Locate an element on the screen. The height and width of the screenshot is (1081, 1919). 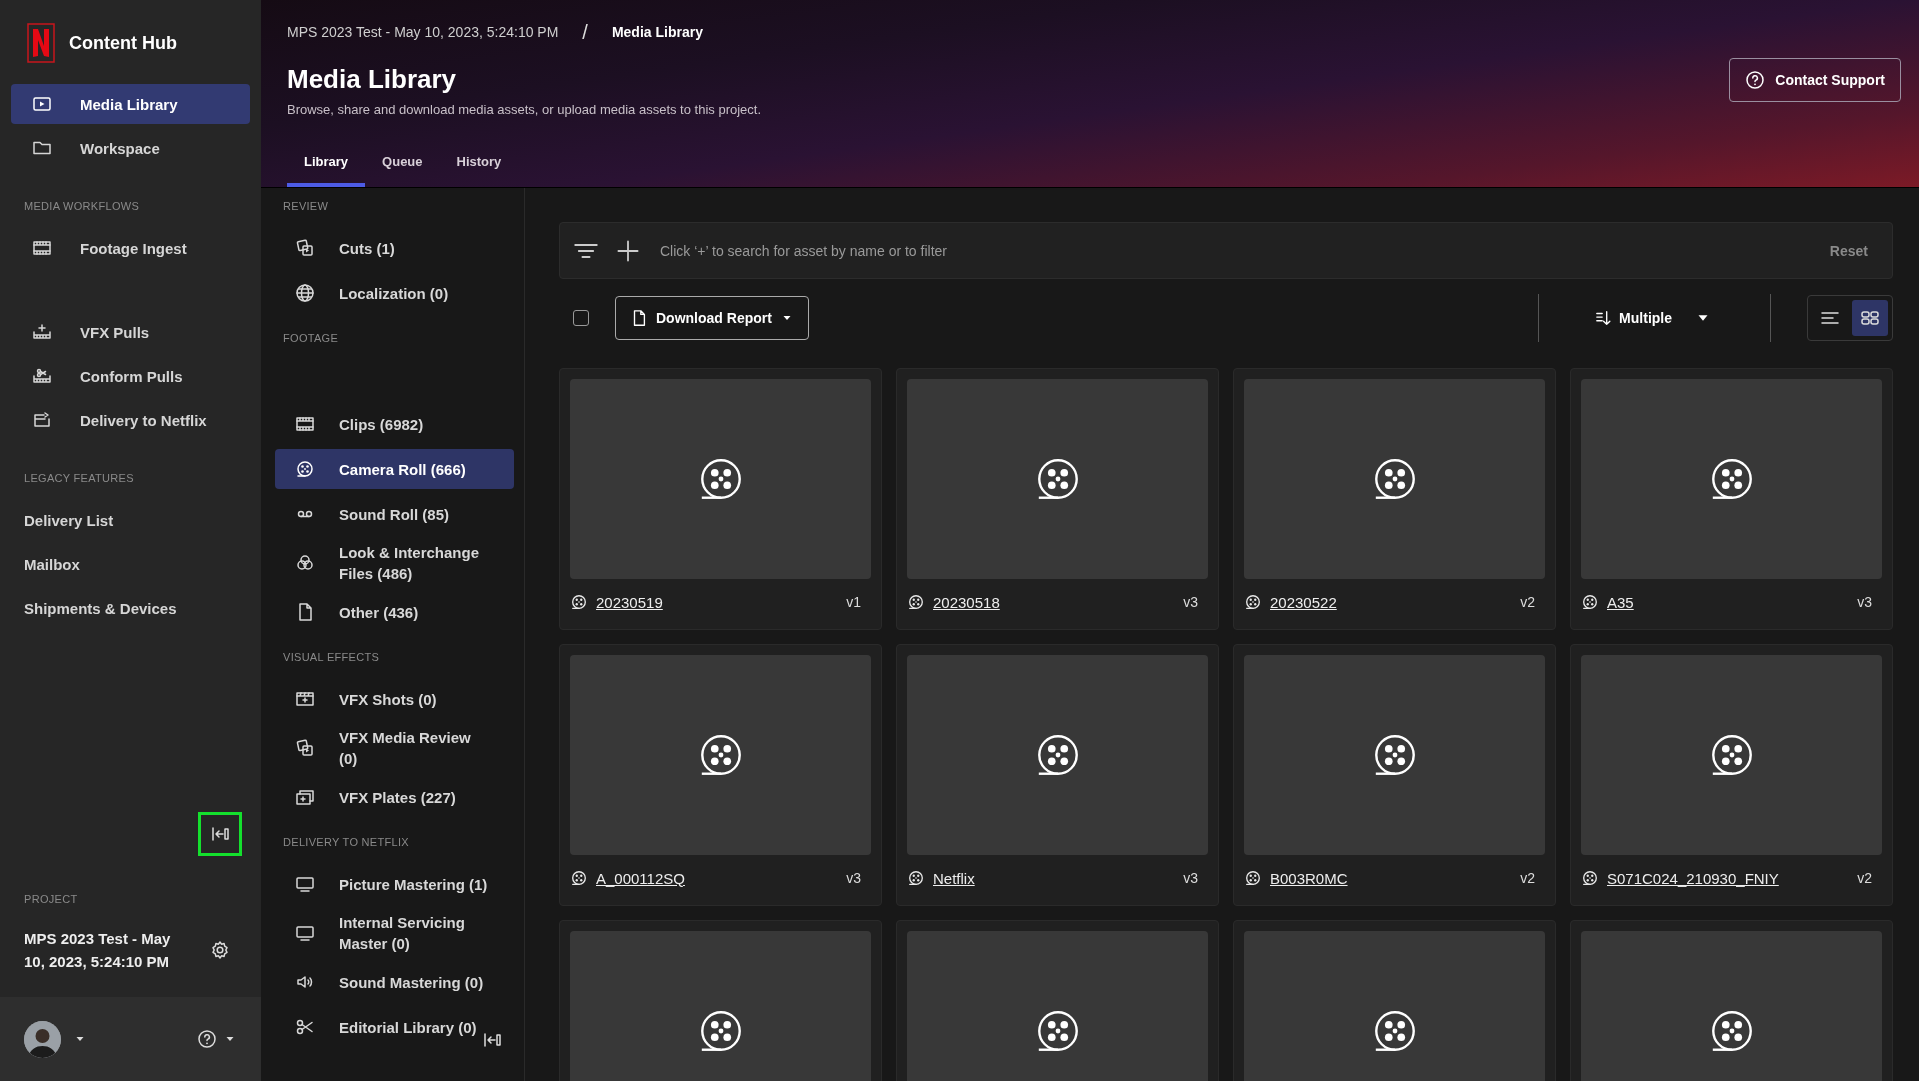
asset-card: A35 v3 is located at coordinates (1731, 499).